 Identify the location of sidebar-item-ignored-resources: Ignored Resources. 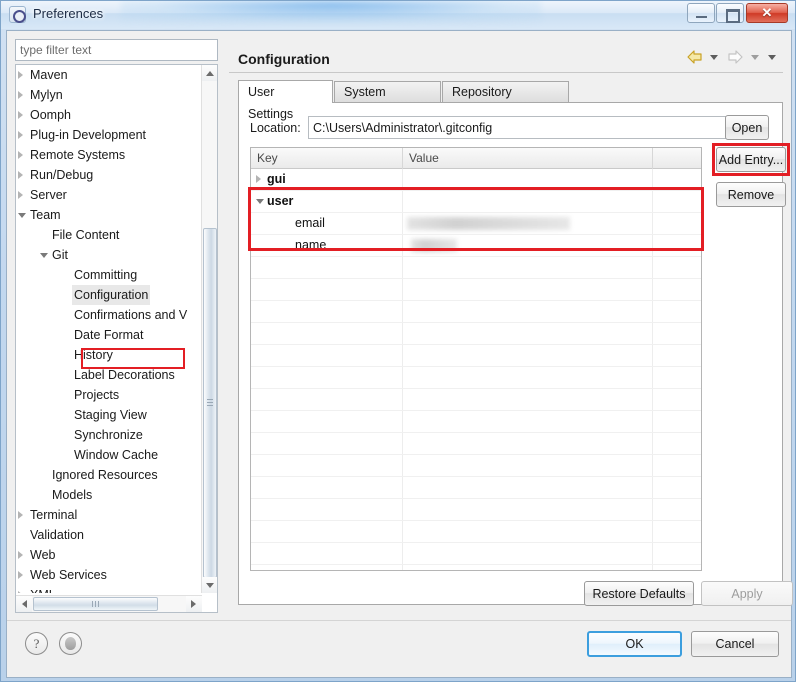
(109, 475).